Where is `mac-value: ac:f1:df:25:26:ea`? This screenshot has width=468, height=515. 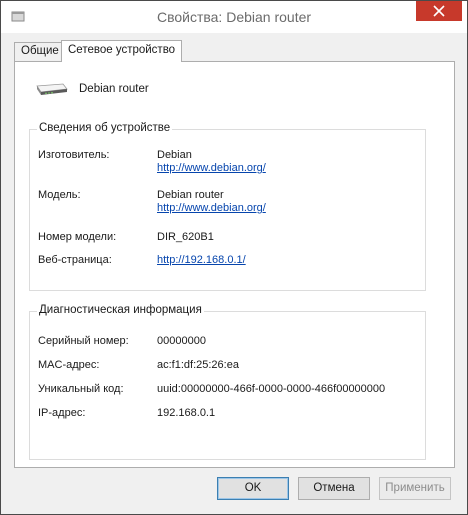
mac-value: ac:f1:df:25:26:ea is located at coordinates (198, 365).